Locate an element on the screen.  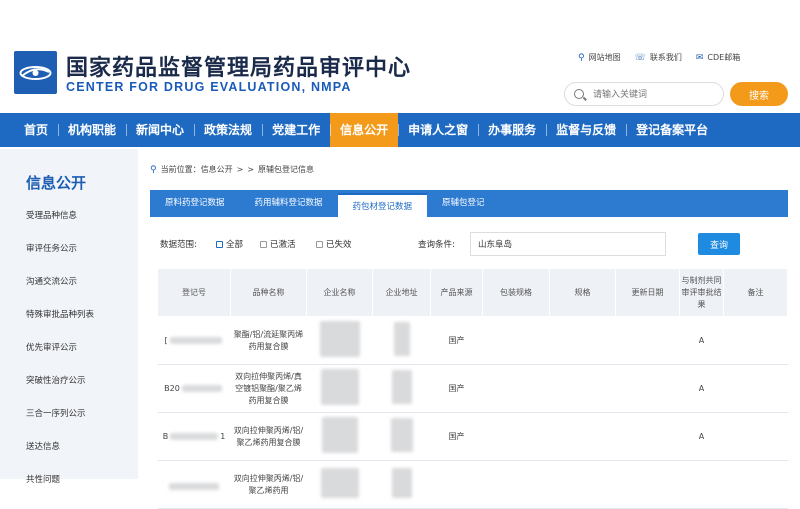
phone-icon: ☏ is located at coordinates (640, 57).